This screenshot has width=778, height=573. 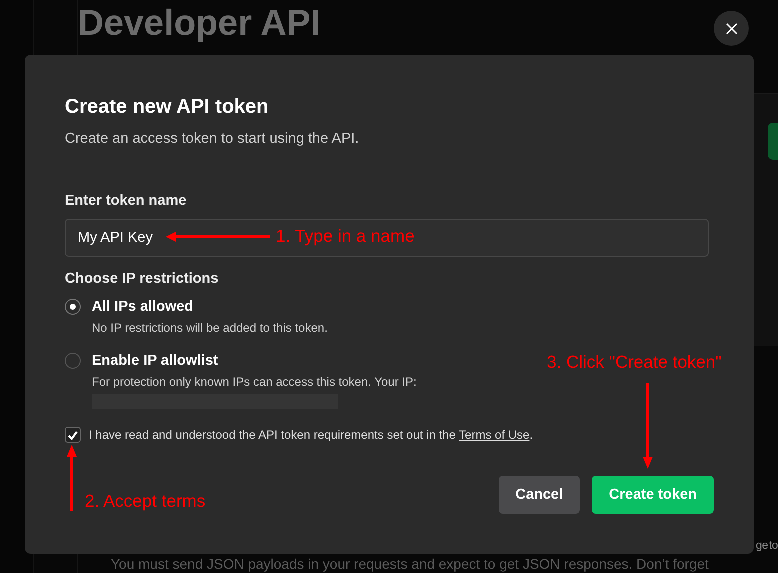 I want to click on background-paragraph: You must send JSON payloads in your requests and expect to get JSON responses. Don’t forget, so click(x=410, y=564).